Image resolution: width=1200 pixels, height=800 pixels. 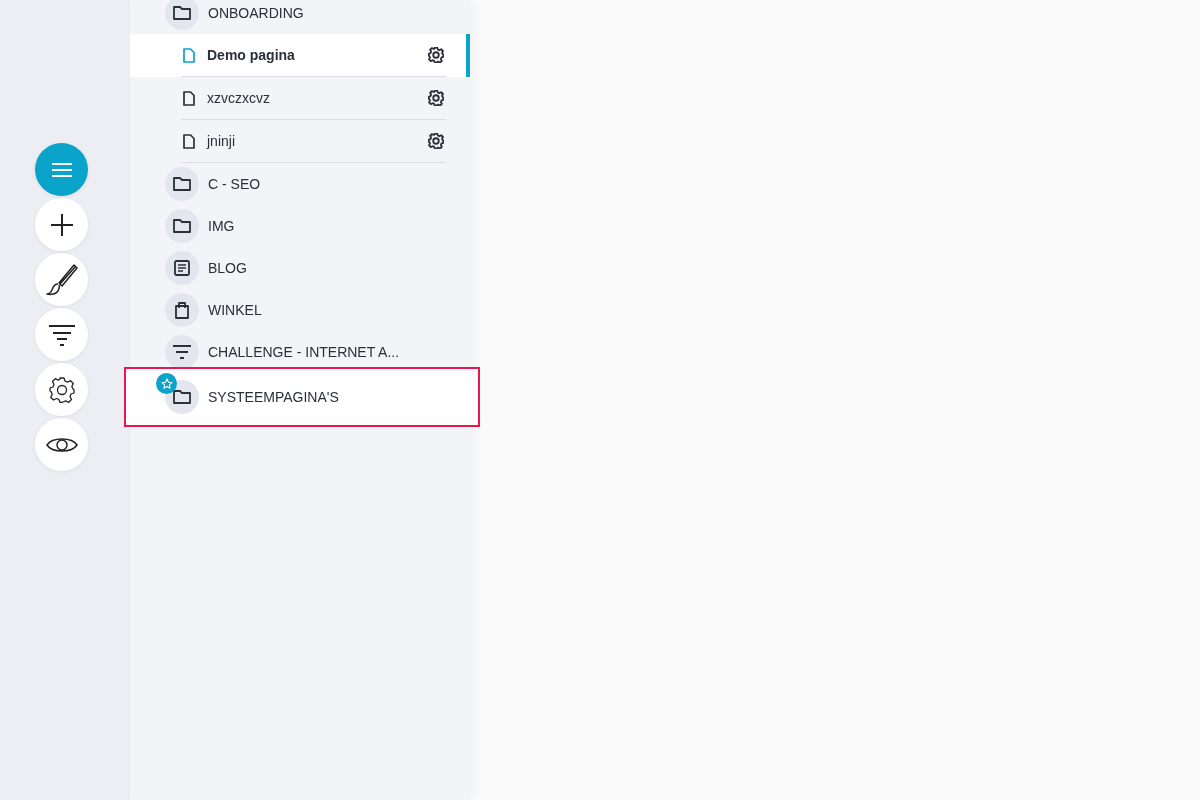 I want to click on folder-label: ONBOARDING, so click(x=256, y=13).